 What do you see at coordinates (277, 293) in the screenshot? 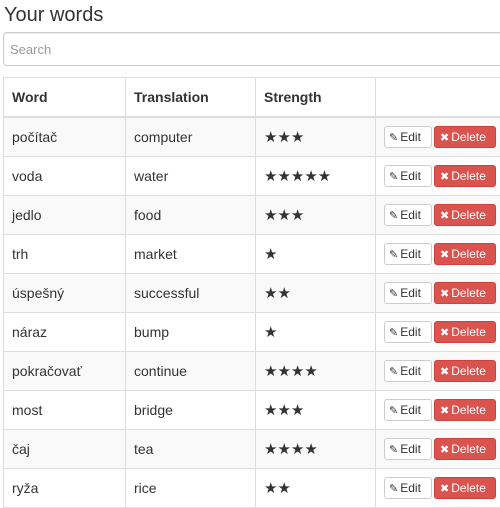
I see `strength-stars-icon: ★★` at bounding box center [277, 293].